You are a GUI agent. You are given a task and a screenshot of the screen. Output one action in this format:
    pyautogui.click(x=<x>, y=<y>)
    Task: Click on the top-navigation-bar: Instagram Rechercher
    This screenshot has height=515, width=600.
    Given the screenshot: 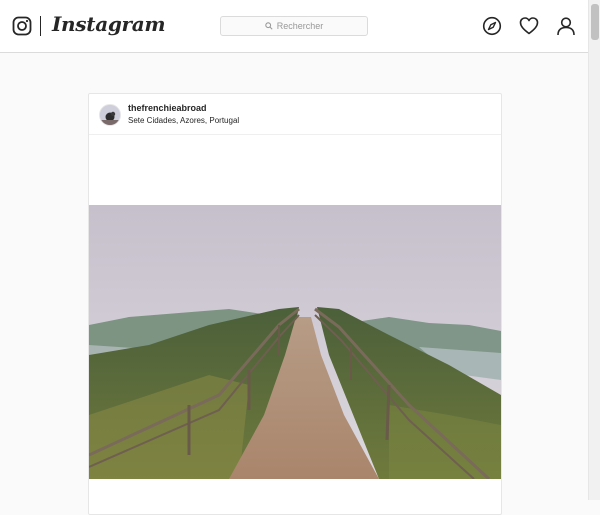 What is the action you would take?
    pyautogui.click(x=294, y=26)
    